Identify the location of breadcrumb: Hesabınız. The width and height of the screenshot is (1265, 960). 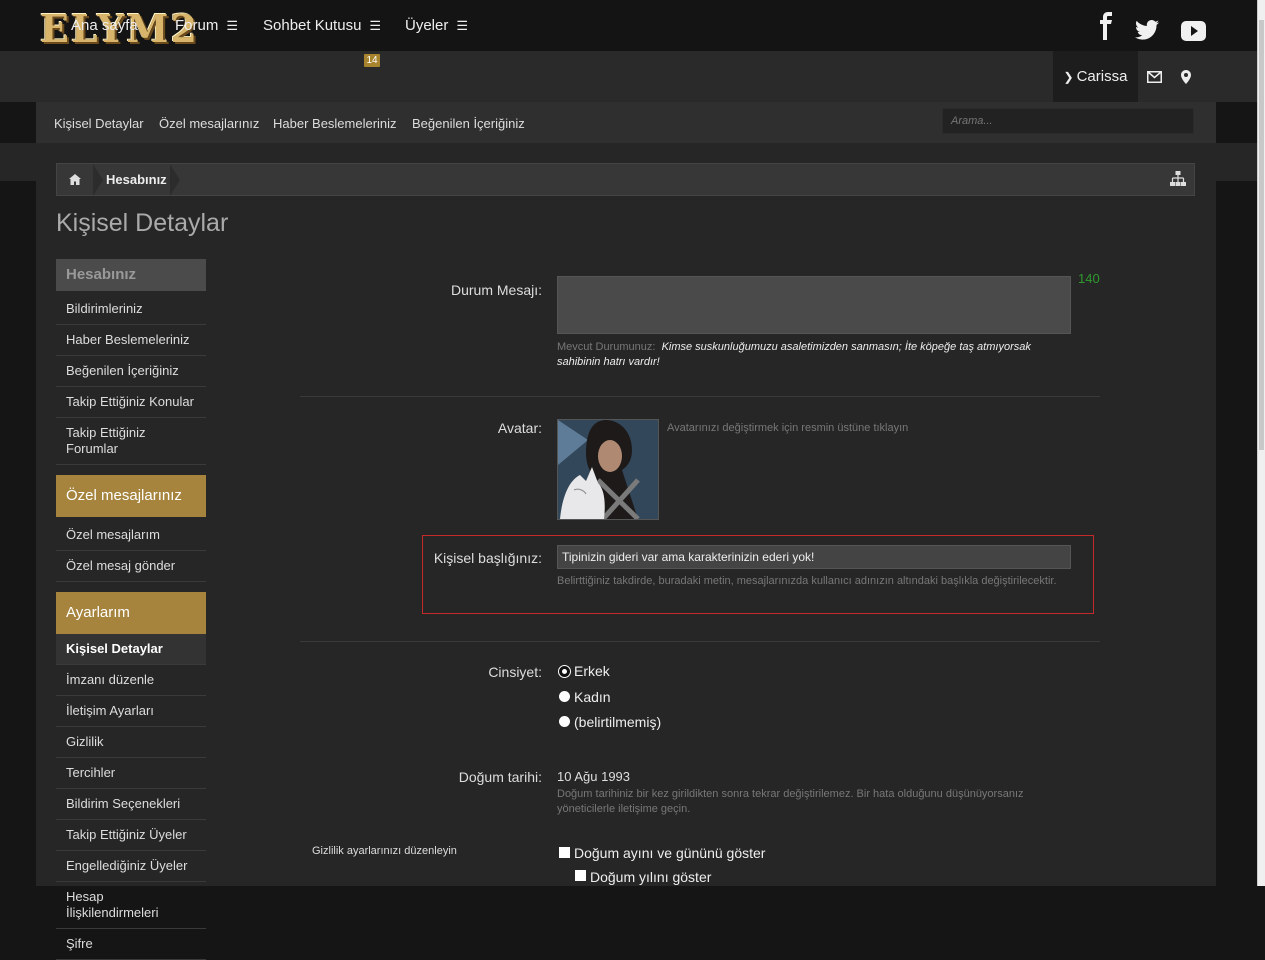
(625, 179).